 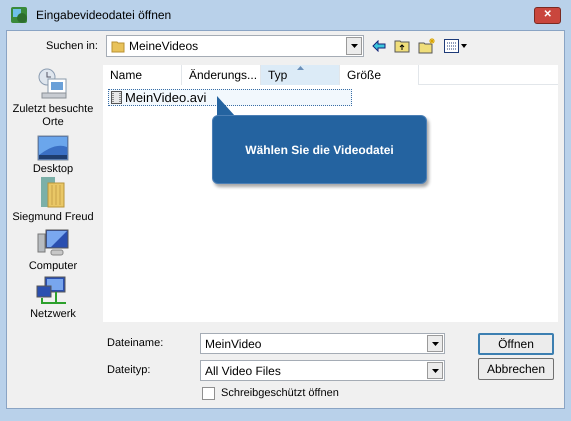 What do you see at coordinates (53, 243) in the screenshot?
I see `computer-icon` at bounding box center [53, 243].